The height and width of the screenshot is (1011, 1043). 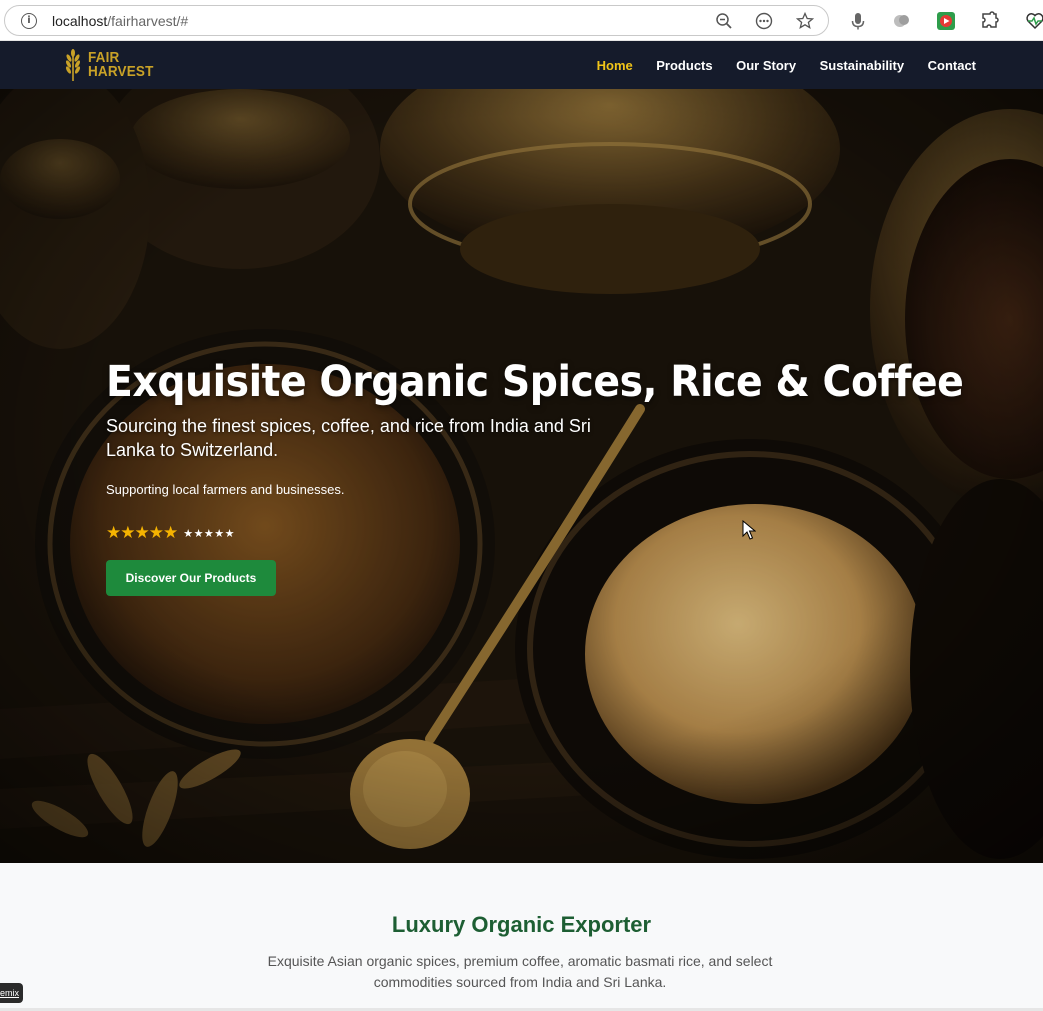 What do you see at coordinates (11, 993) in the screenshot?
I see `remix-badge: emix` at bounding box center [11, 993].